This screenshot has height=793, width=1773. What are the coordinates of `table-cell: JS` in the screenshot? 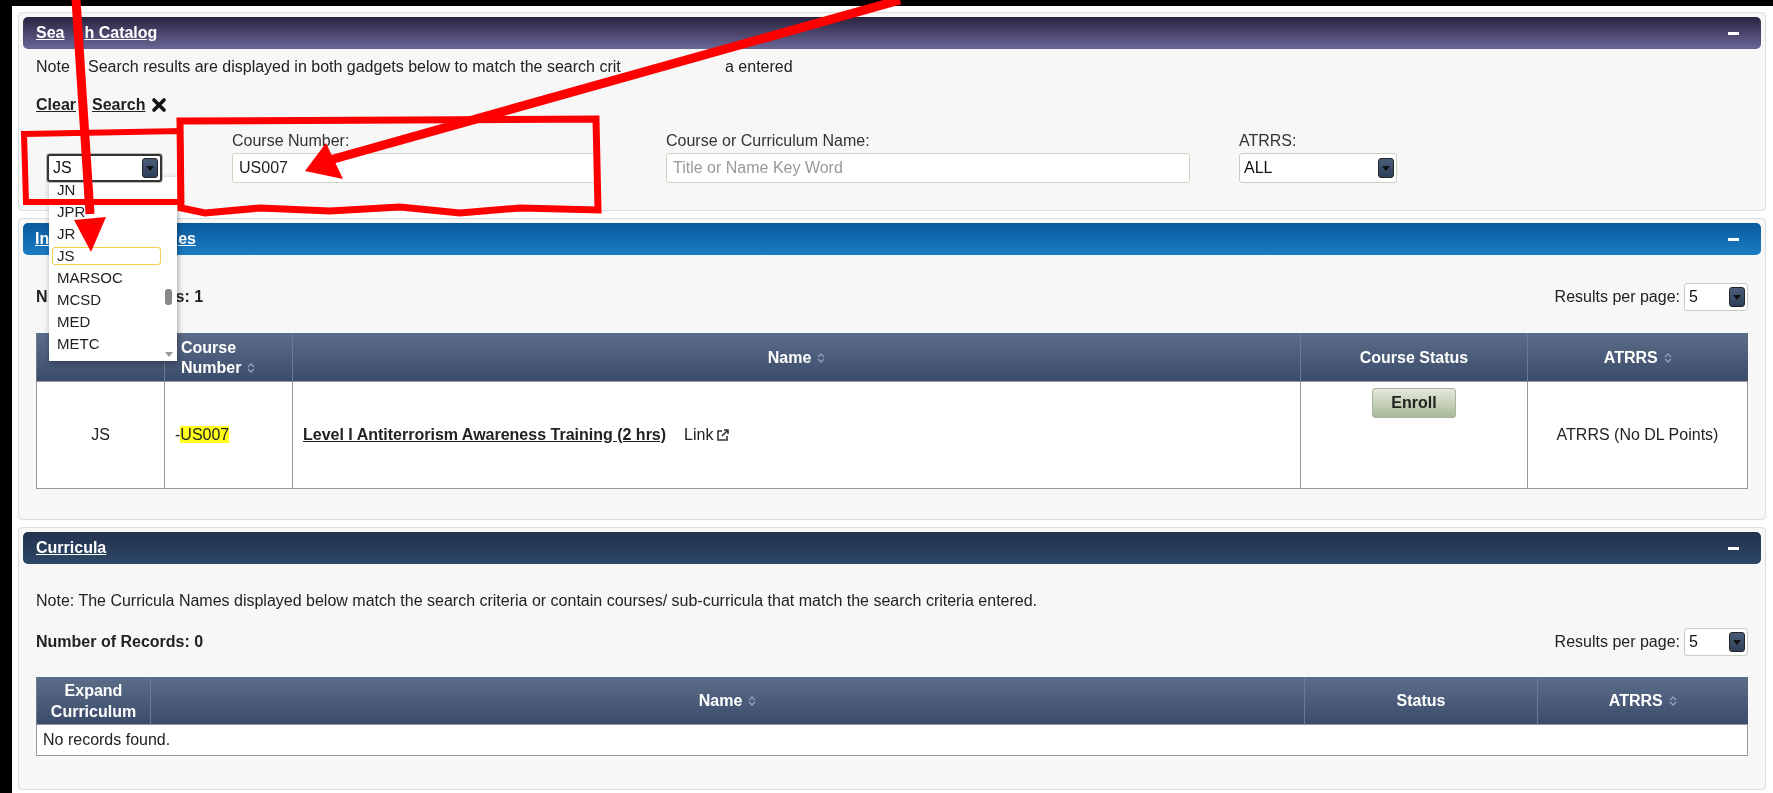 It's located at (100, 435).